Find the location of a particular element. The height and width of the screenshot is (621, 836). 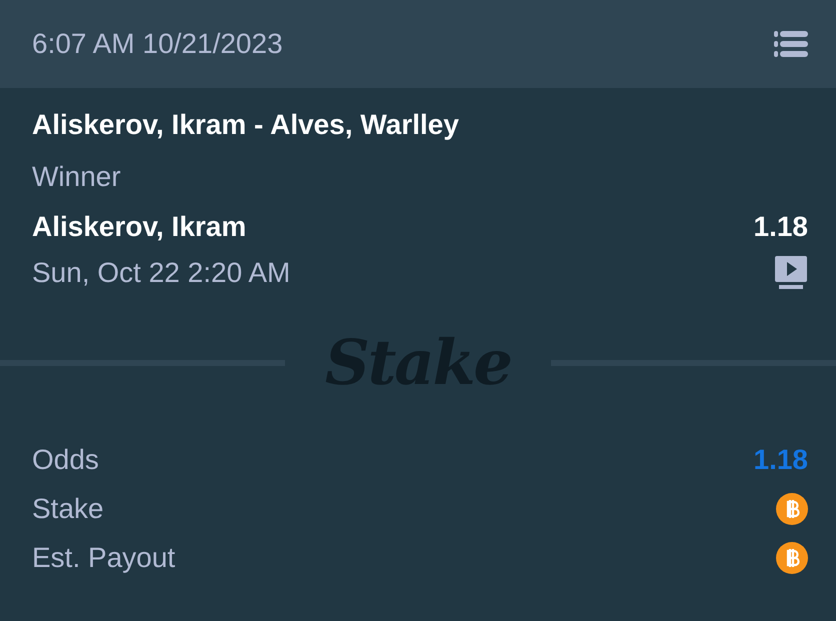

event-title: Aliskerov, Ikram - Alves, Warlley is located at coordinates (245, 125).